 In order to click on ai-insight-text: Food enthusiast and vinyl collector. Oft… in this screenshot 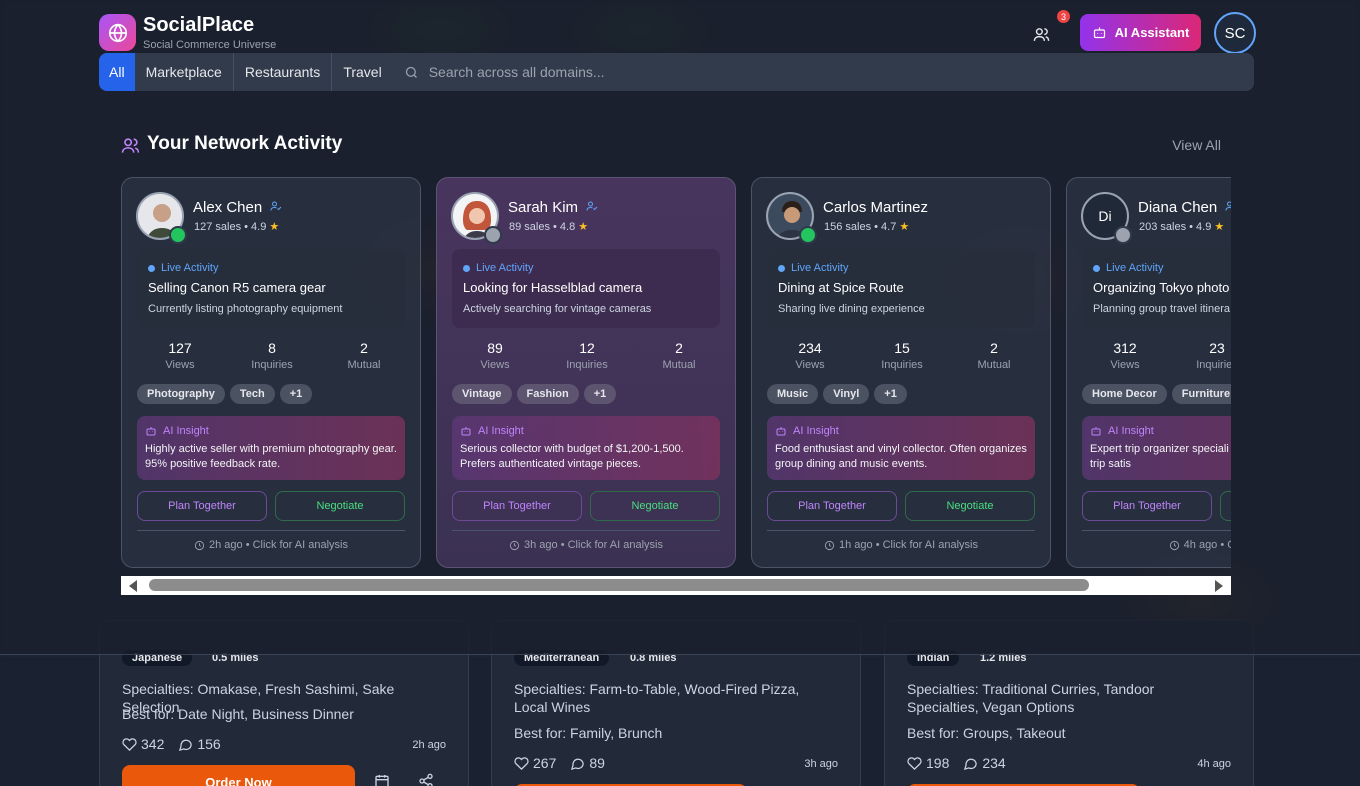, I will do `click(901, 456)`.